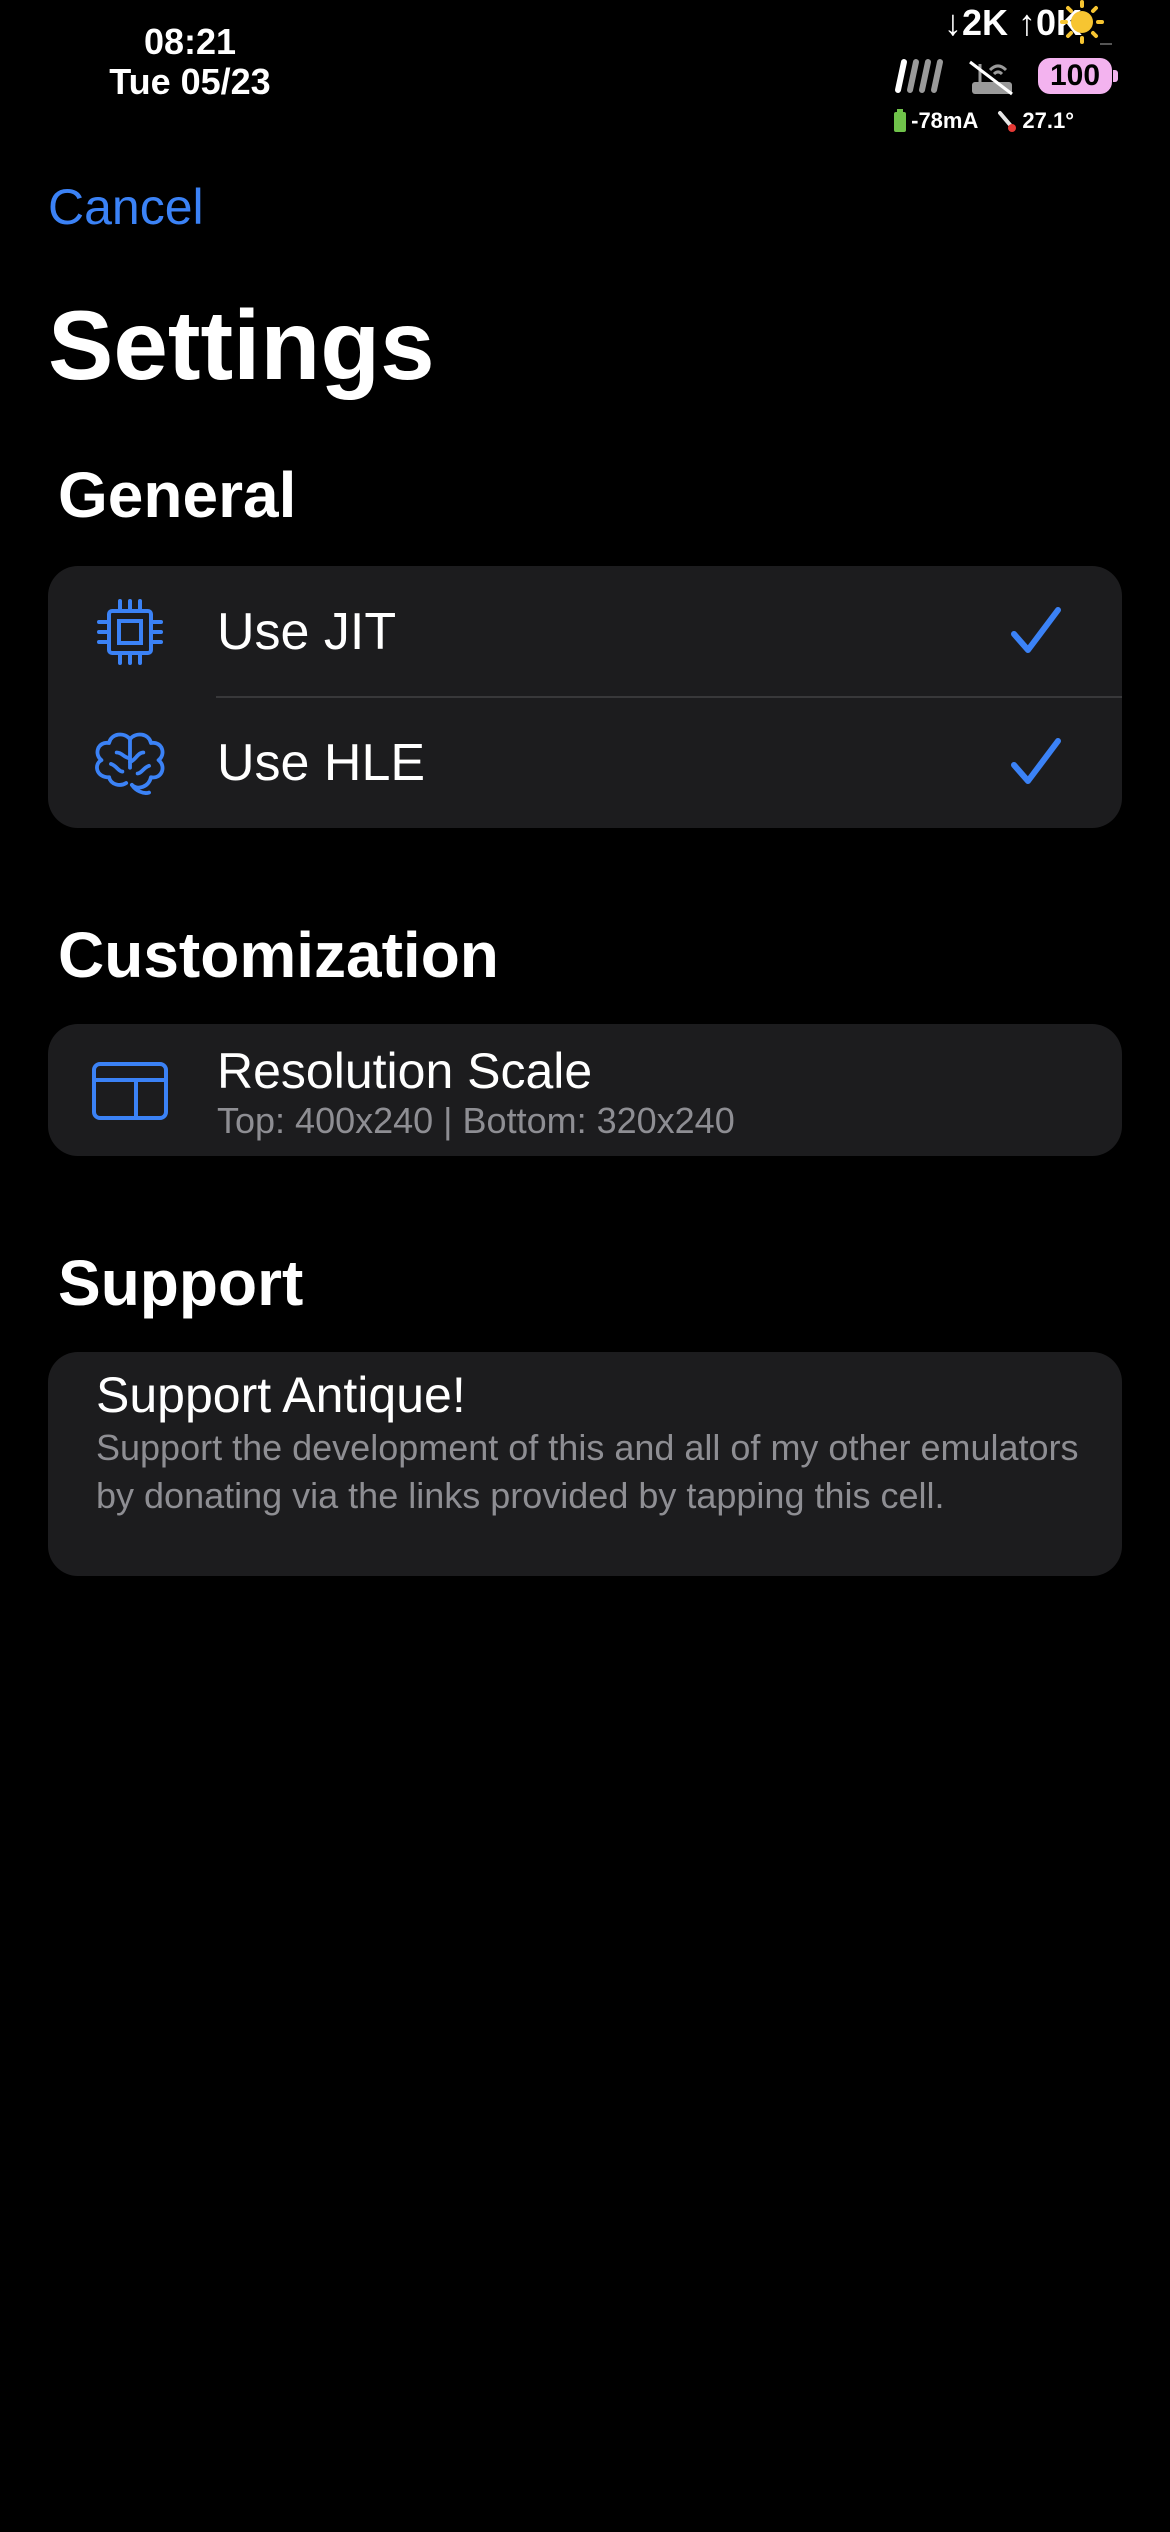  Describe the element at coordinates (190, 81) in the screenshot. I see `status-date: Tue 05/23` at that location.